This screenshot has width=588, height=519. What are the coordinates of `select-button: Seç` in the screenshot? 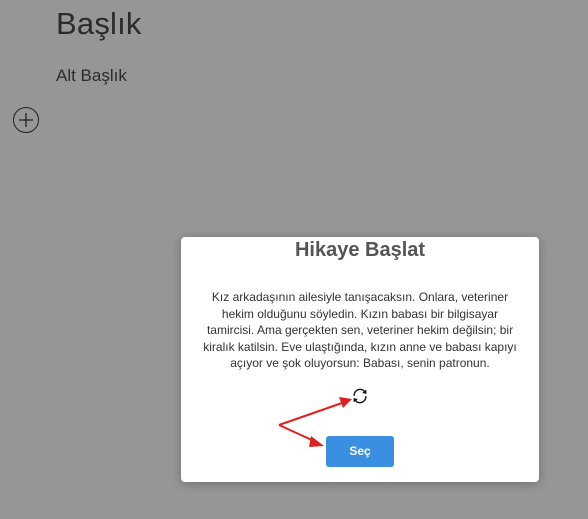 It's located at (360, 451).